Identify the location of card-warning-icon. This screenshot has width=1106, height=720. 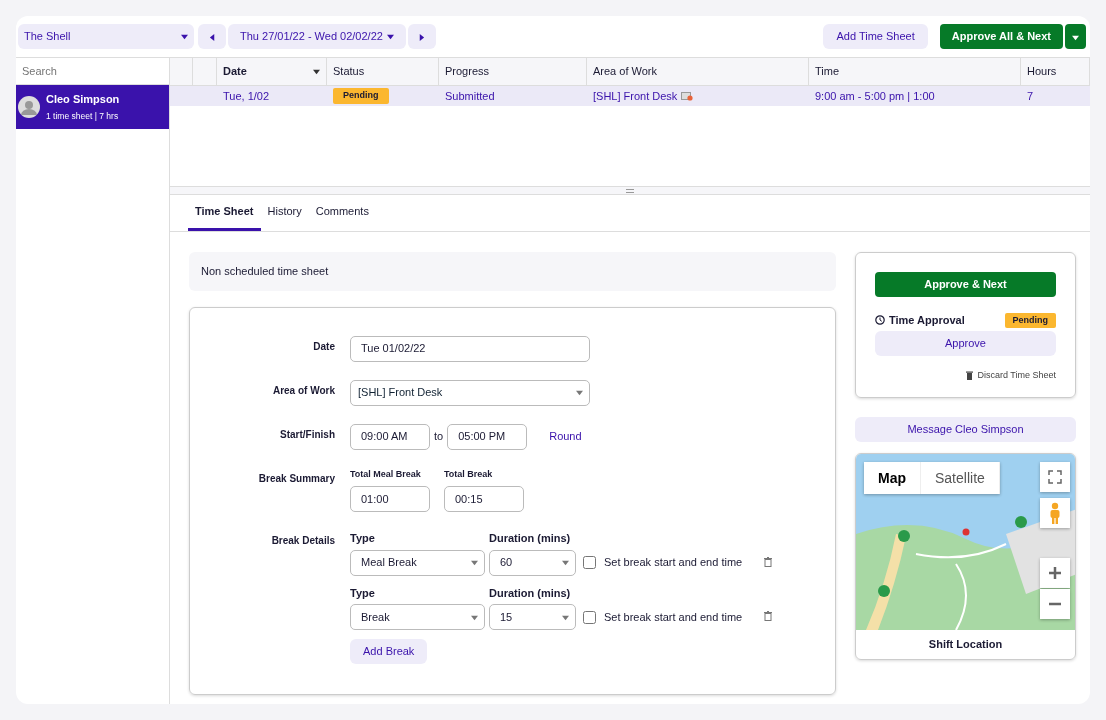
(687, 96).